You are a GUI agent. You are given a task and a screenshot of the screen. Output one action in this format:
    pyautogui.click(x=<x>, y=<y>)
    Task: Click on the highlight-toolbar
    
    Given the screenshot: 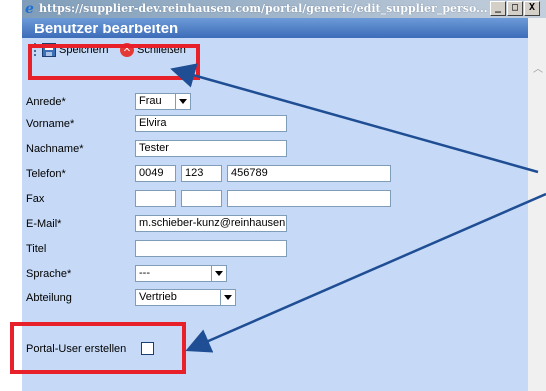 What is the action you would take?
    pyautogui.click(x=114, y=62)
    